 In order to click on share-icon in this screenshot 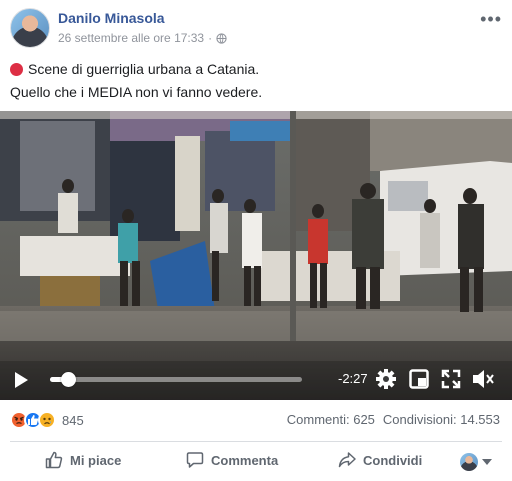, I will do `click(347, 460)`.